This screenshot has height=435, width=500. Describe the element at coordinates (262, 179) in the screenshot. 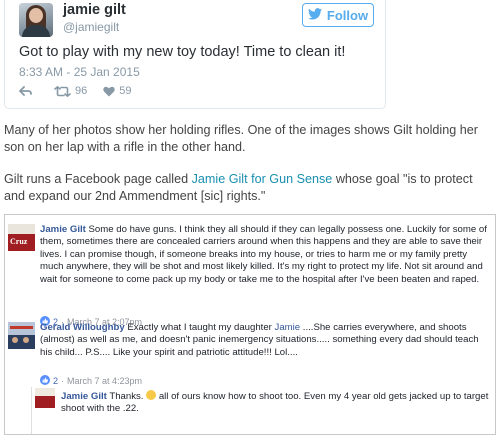

I see `facebook-page-link: Jamie Gilt for Gun Sense` at that location.